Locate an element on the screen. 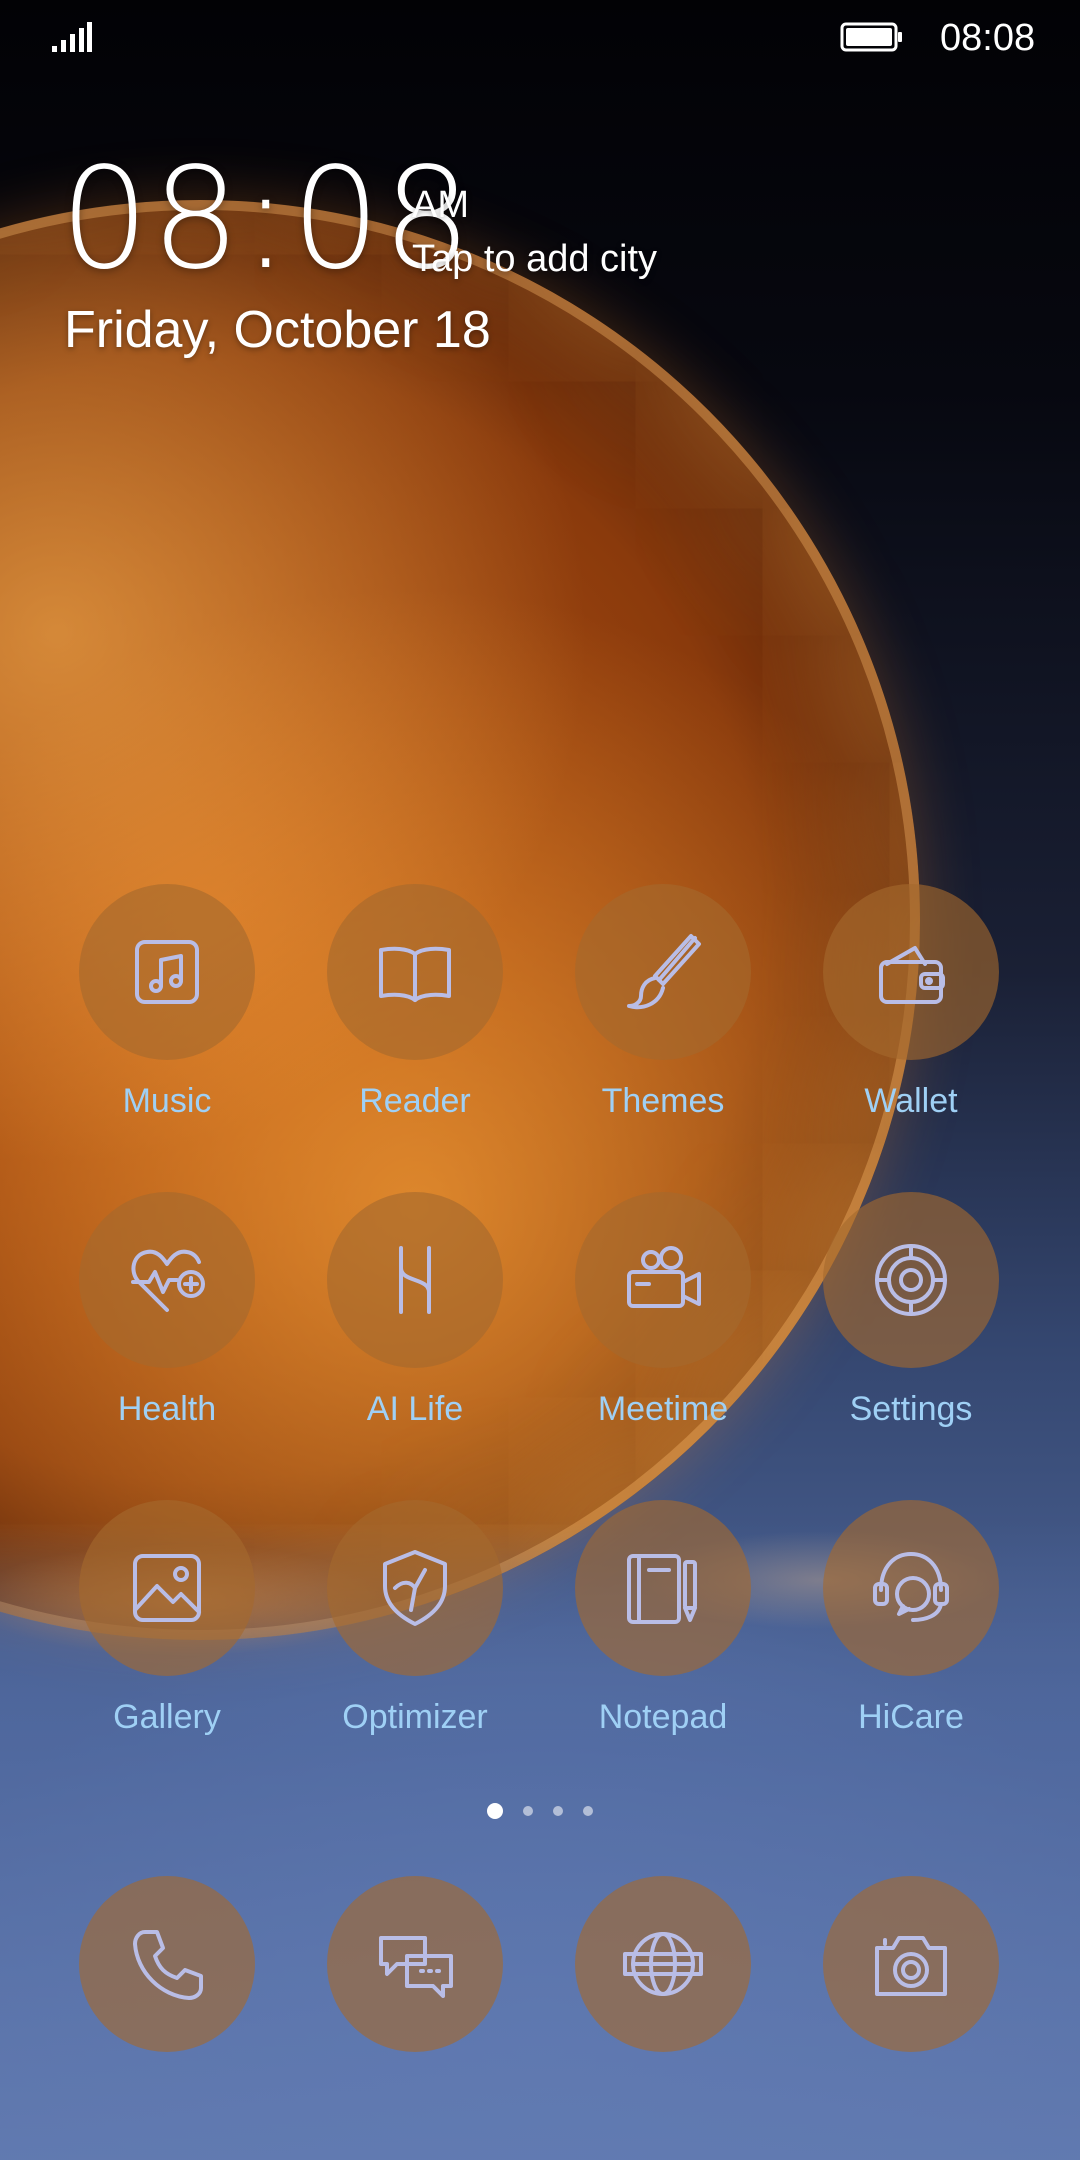 The width and height of the screenshot is (1080, 2160). app-row: Music Reader Themes Wallet is located at coordinates (540, 1029).